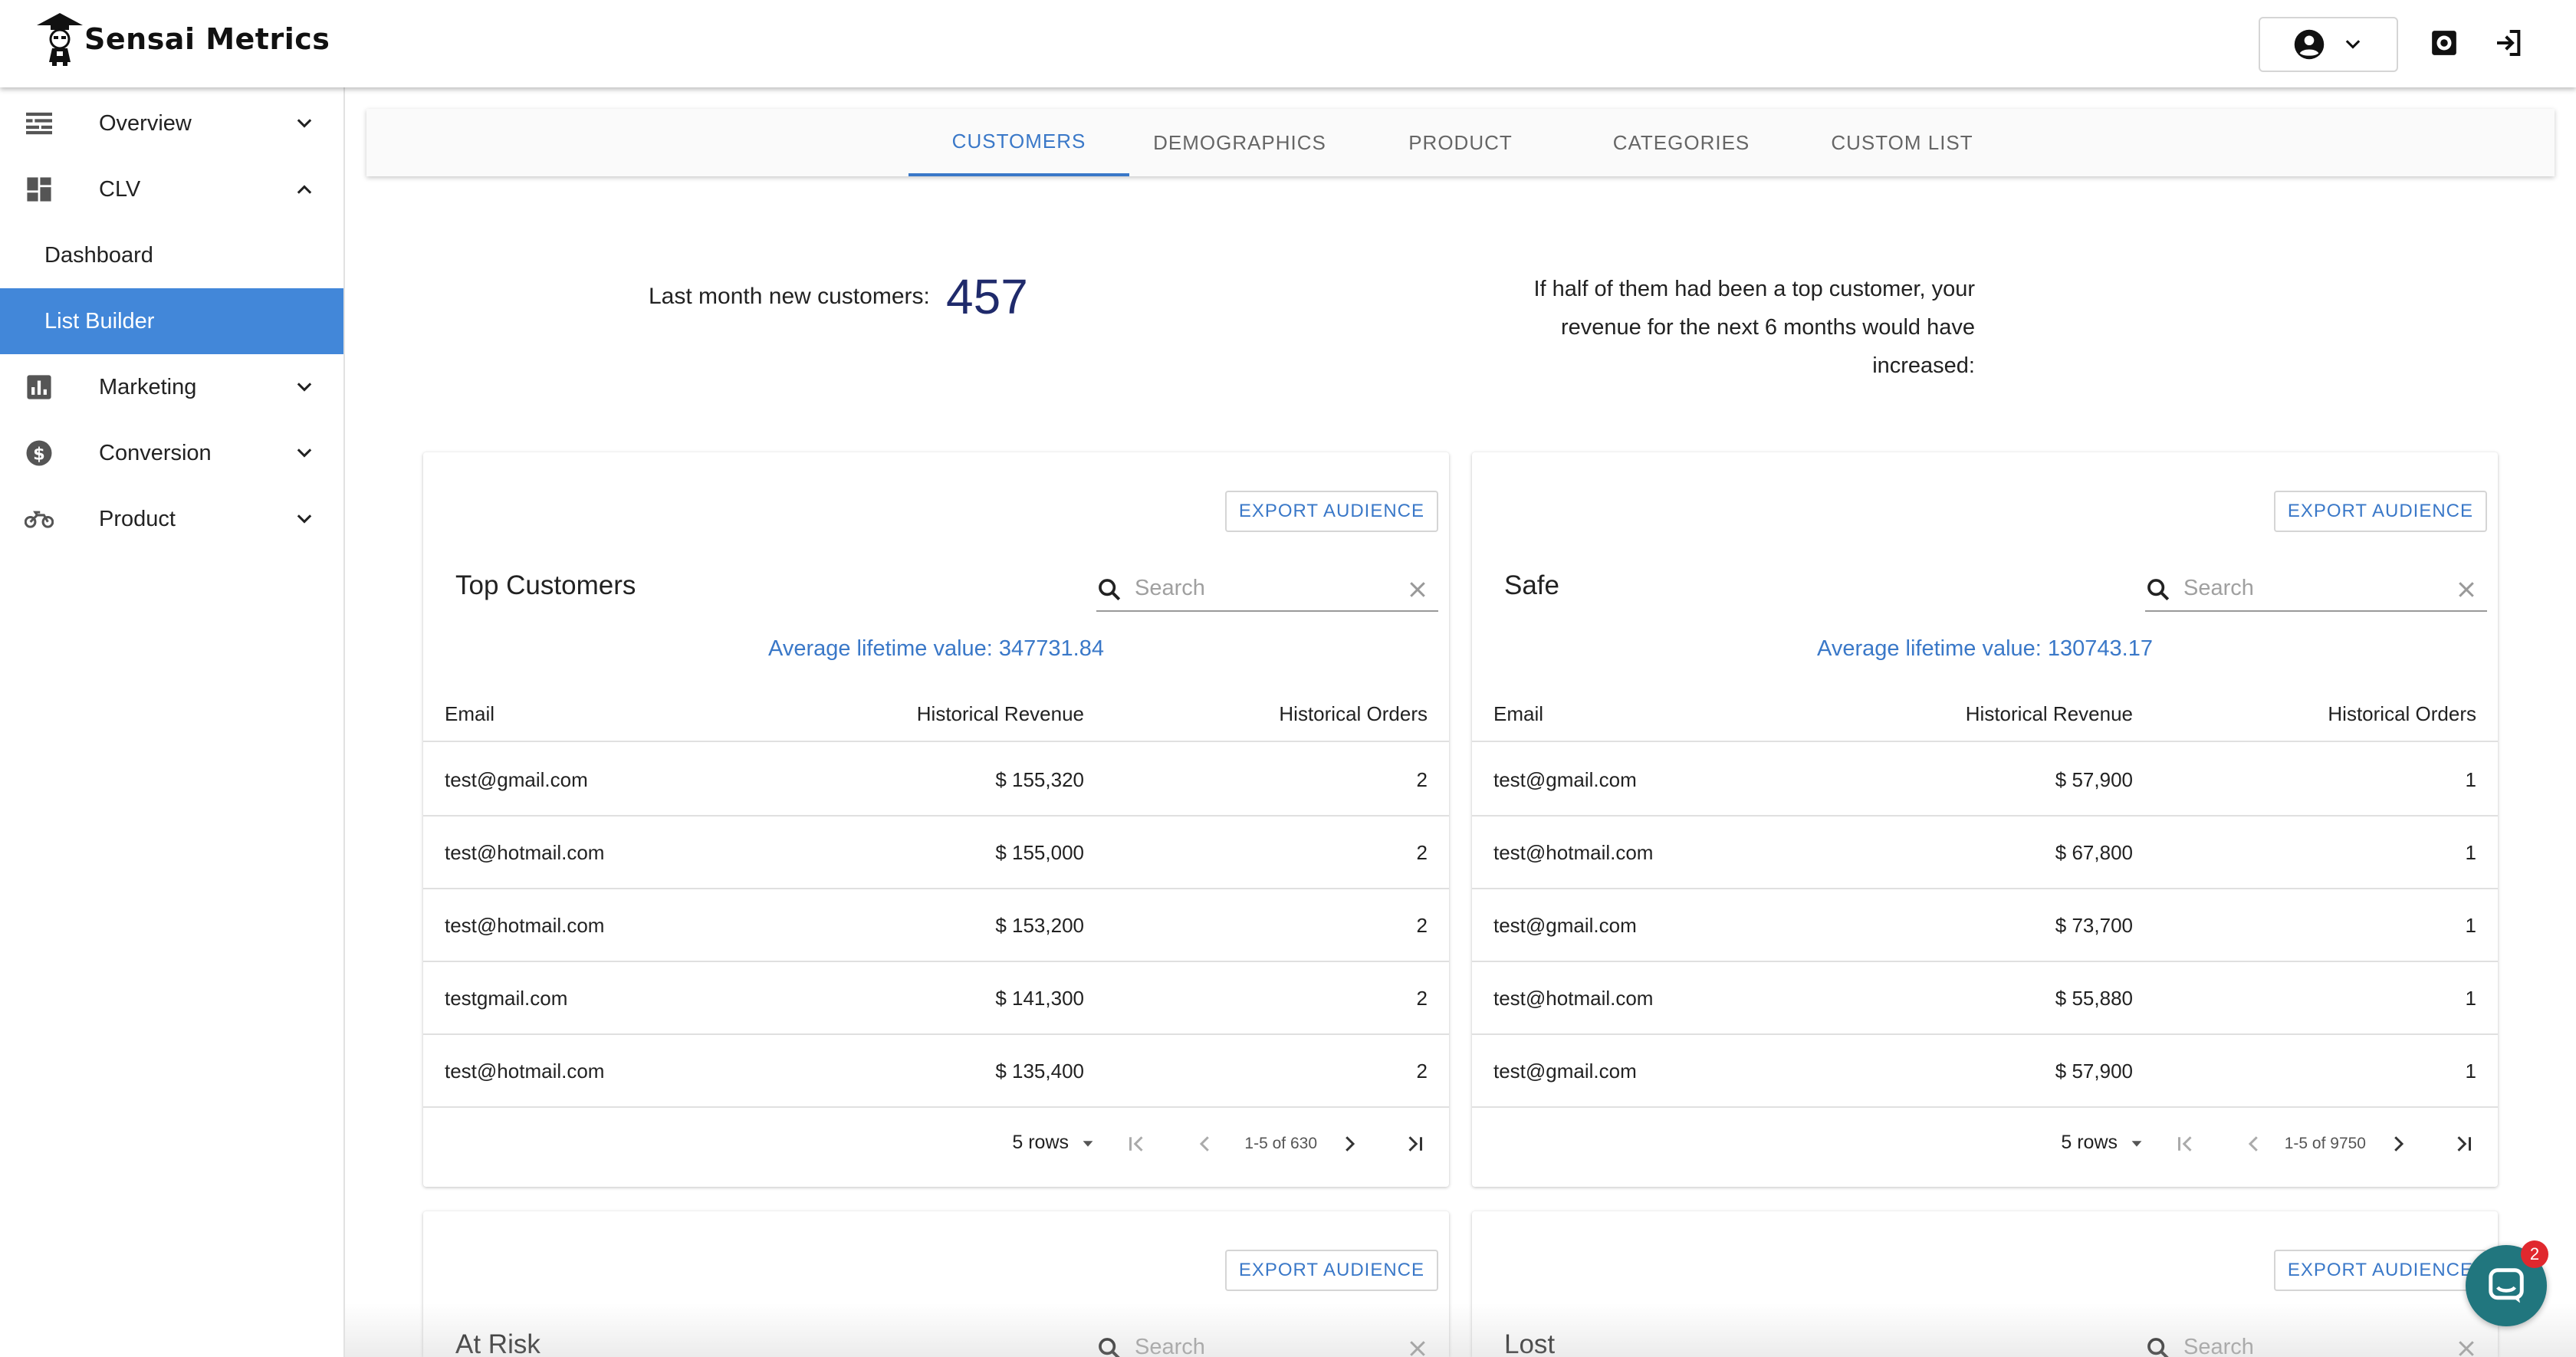 The image size is (2576, 1357). Describe the element at coordinates (1530, 1343) in the screenshot. I see `card-title: Lost` at that location.